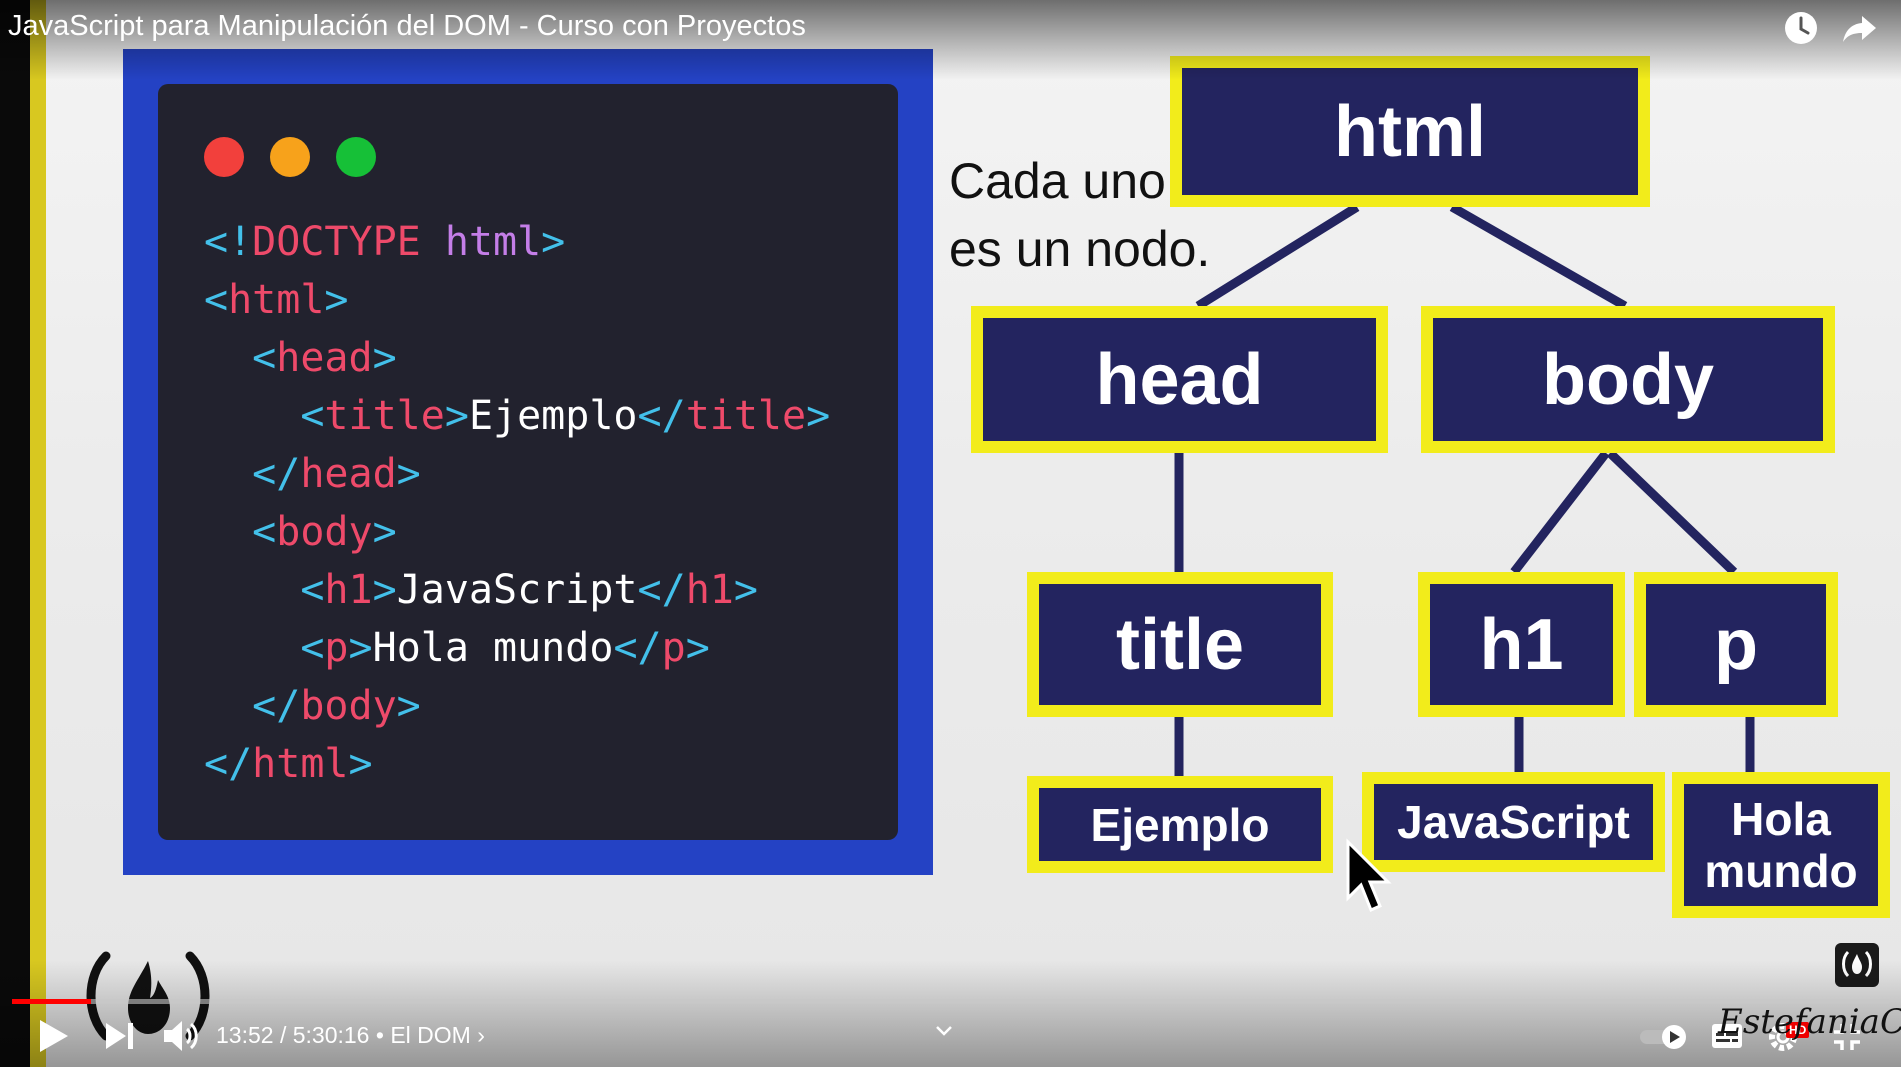 The width and height of the screenshot is (1901, 1067). What do you see at coordinates (950, 1001) in the screenshot?
I see `progress-bar` at bounding box center [950, 1001].